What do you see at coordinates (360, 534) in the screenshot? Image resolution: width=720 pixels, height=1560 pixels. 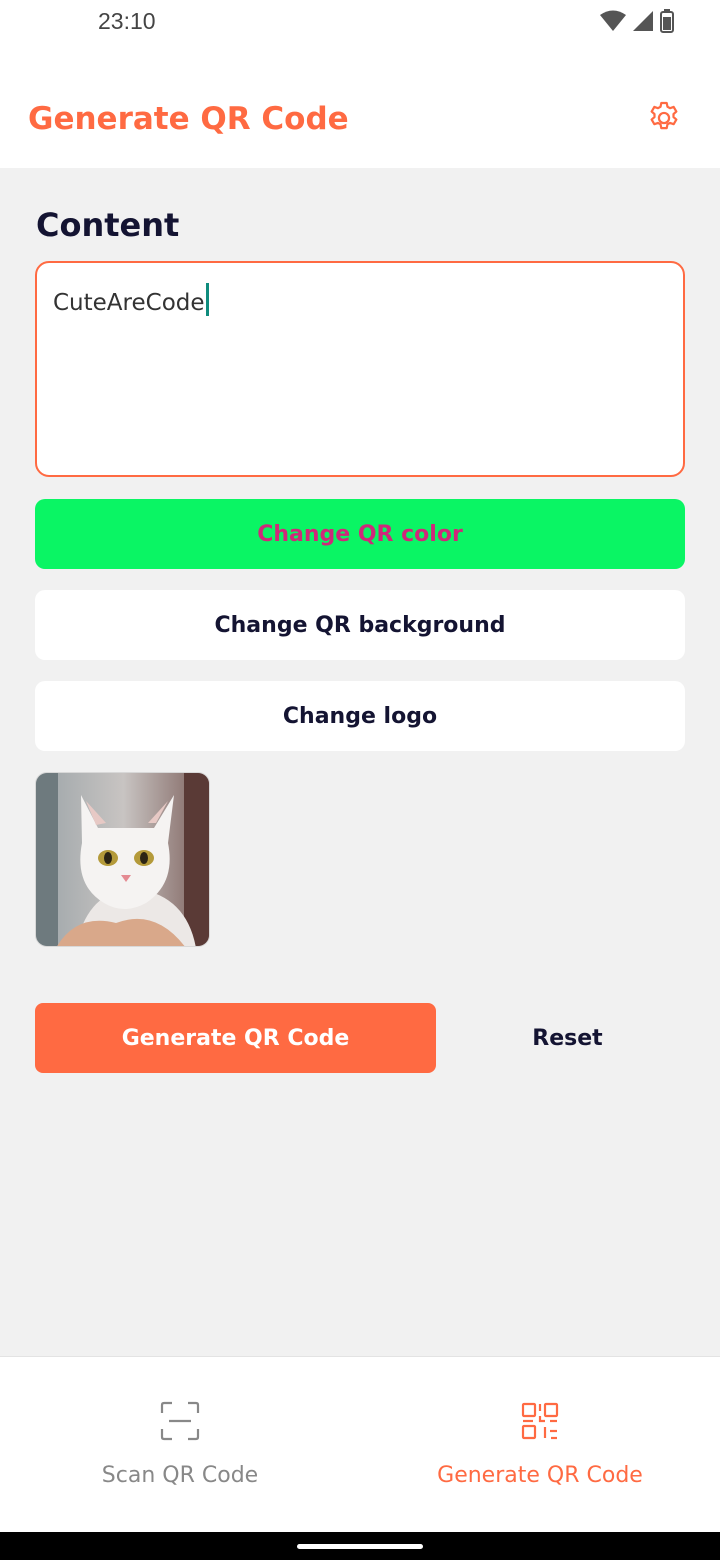 I see `change-qr-color-button: Change QR color` at bounding box center [360, 534].